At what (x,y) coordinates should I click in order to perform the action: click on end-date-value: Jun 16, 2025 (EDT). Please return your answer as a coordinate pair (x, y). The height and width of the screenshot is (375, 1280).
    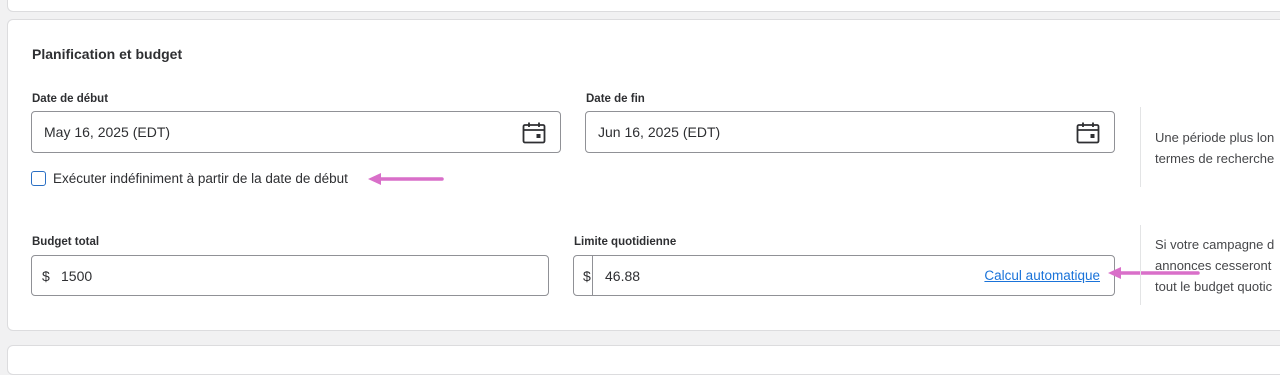
    Looking at the image, I should click on (659, 132).